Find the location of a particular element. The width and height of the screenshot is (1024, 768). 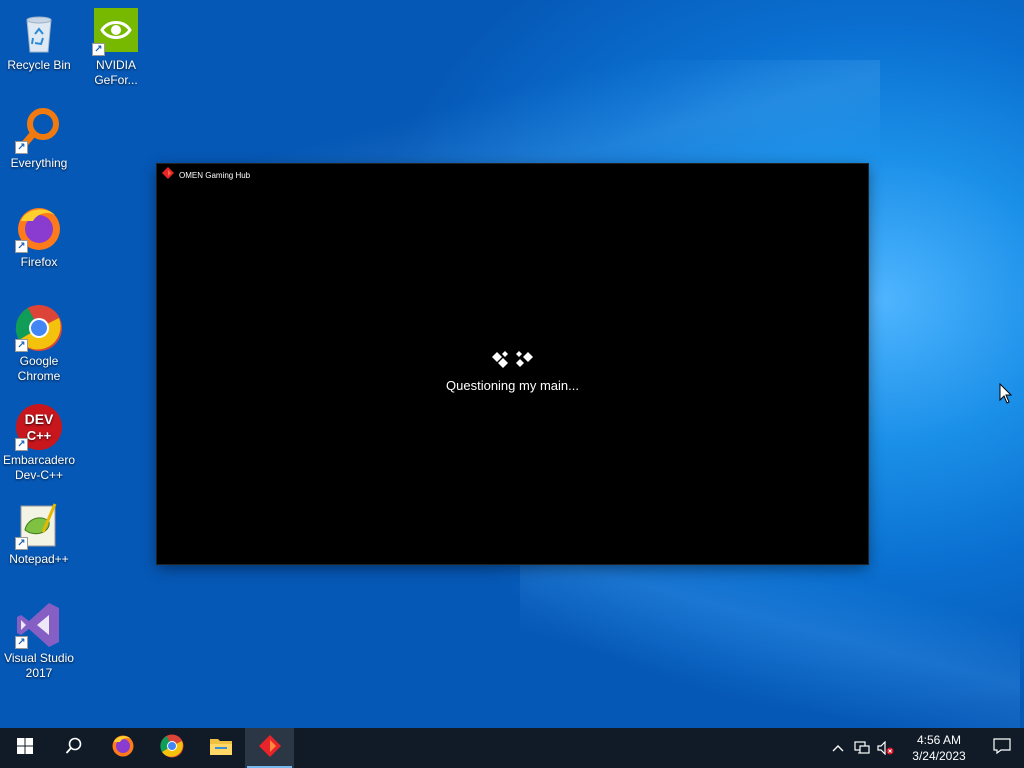

network-icon is located at coordinates (862, 748).